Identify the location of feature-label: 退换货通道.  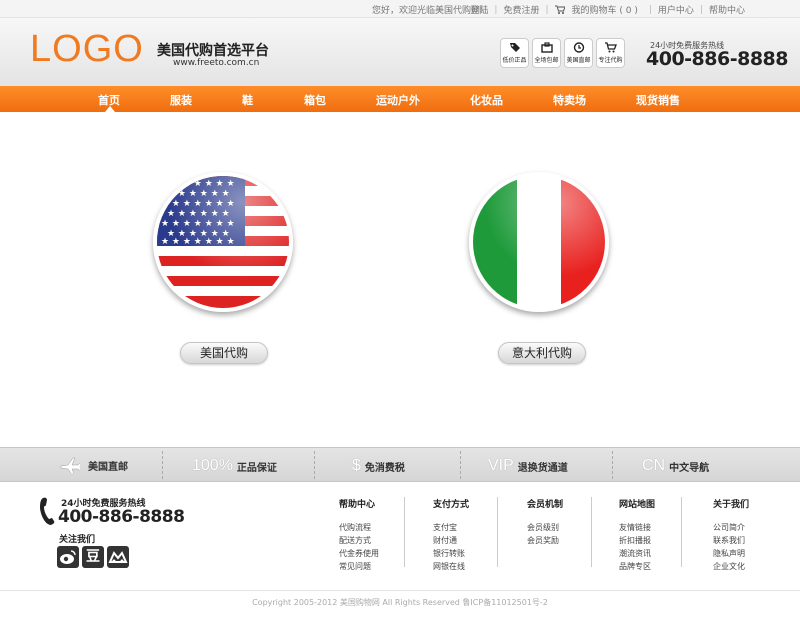
(542, 468).